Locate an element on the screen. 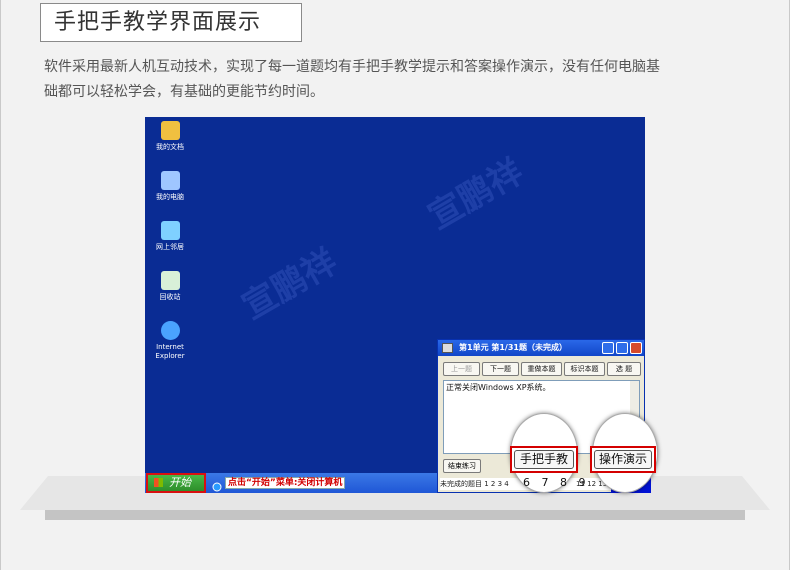 The height and width of the screenshot is (570, 790). section-title: 手把手教学界面展示 is located at coordinates (171, 22).